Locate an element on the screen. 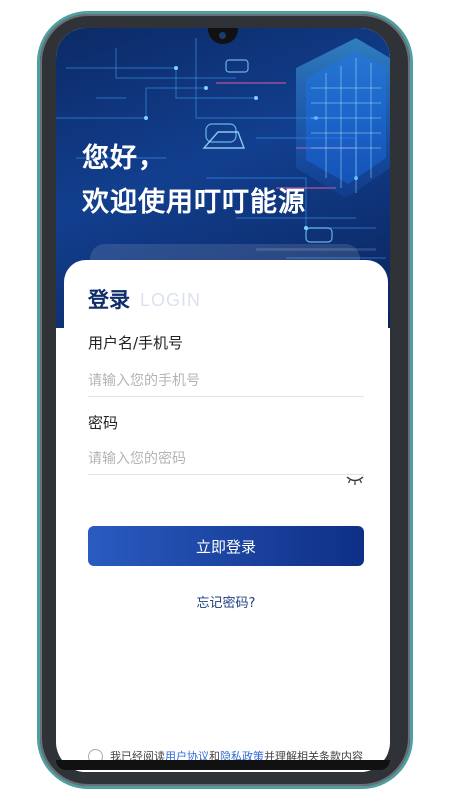 The width and height of the screenshot is (450, 800). password-label: 密码 is located at coordinates (103, 423).